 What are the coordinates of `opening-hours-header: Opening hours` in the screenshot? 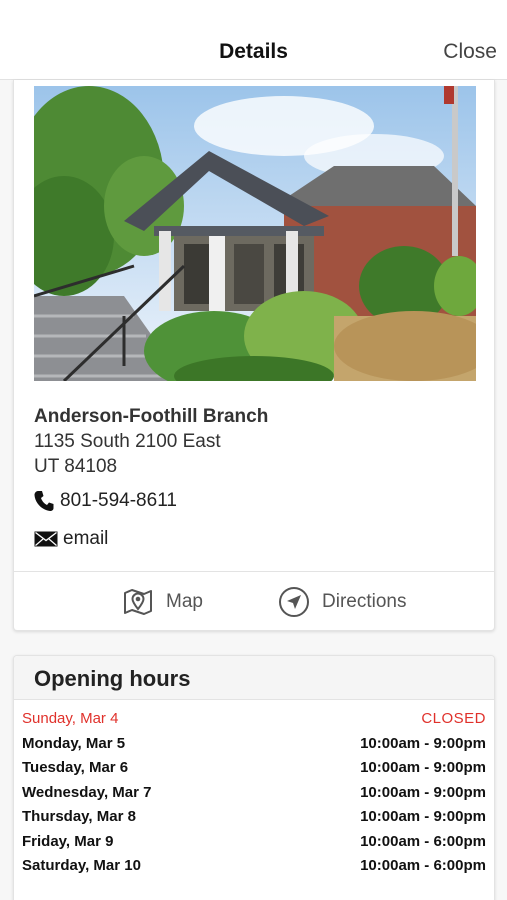 It's located at (254, 678).